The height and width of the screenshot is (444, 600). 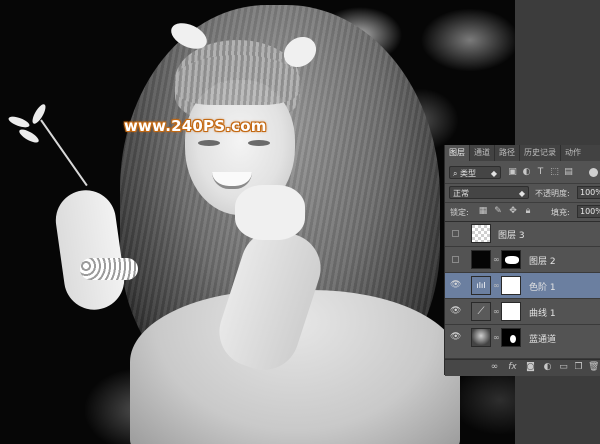 I want to click on tab-history: 历史记录, so click(x=540, y=153).